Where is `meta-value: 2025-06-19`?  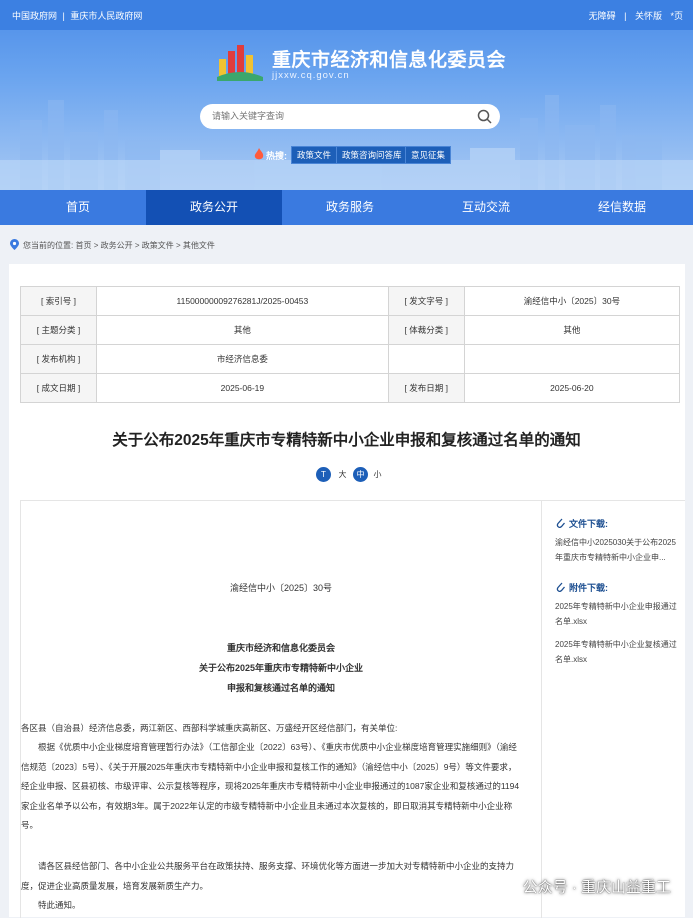
meta-value: 2025-06-19 is located at coordinates (242, 388).